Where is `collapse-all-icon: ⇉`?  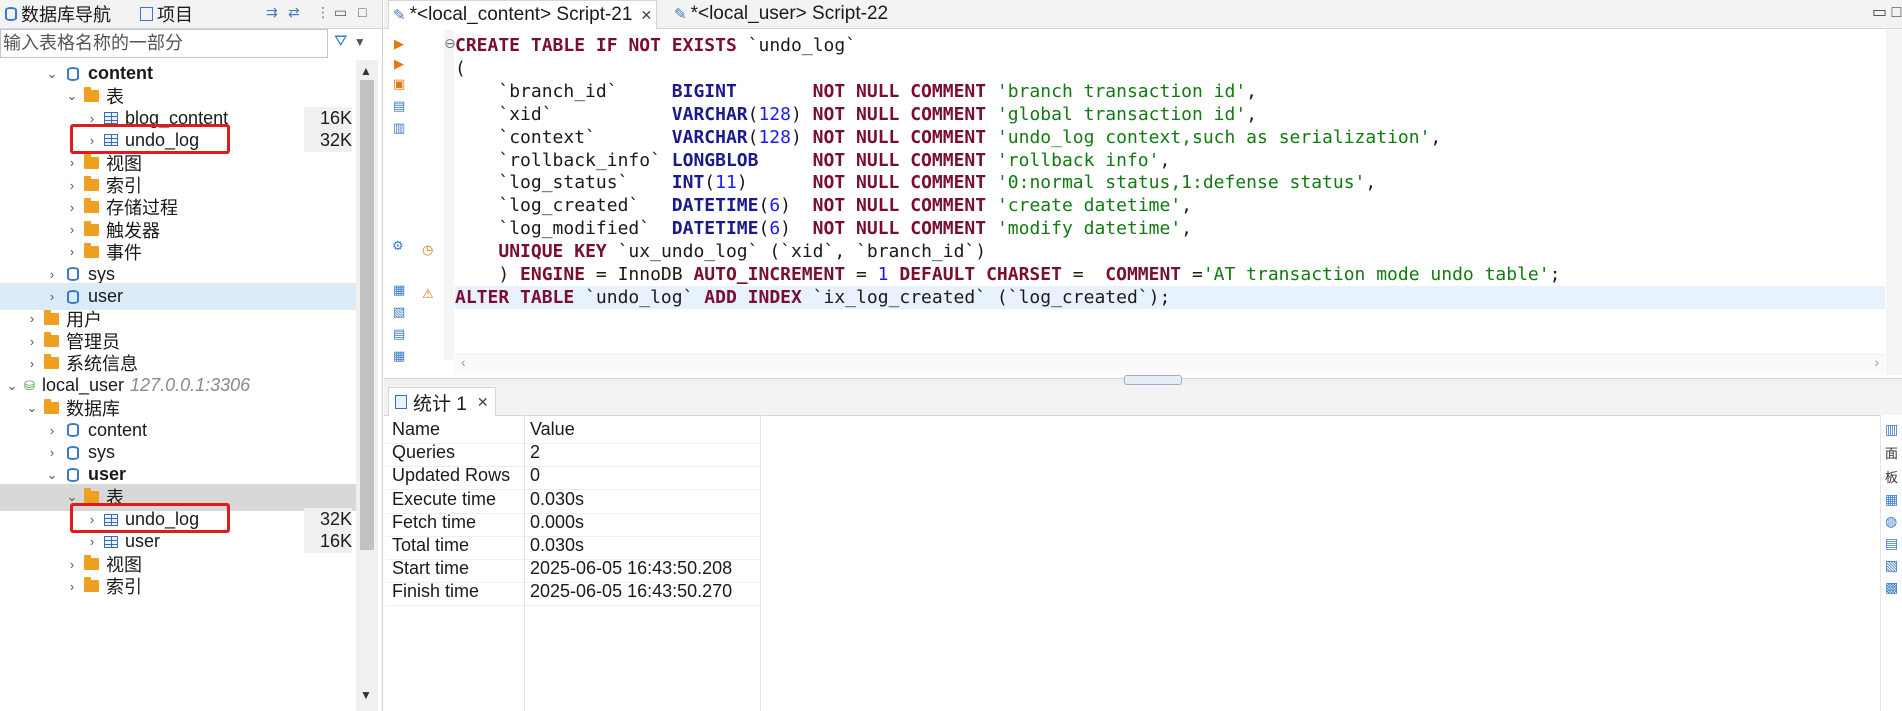 collapse-all-icon: ⇉ is located at coordinates (272, 12).